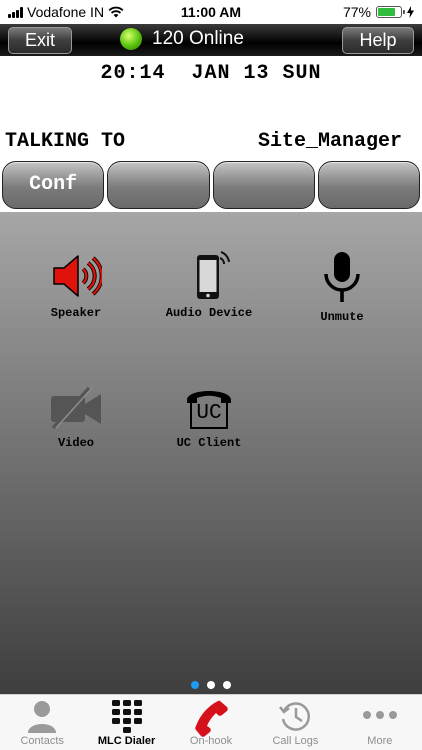 The image size is (422, 750). What do you see at coordinates (209, 443) in the screenshot?
I see `uc-client-label: UC Client` at bounding box center [209, 443].